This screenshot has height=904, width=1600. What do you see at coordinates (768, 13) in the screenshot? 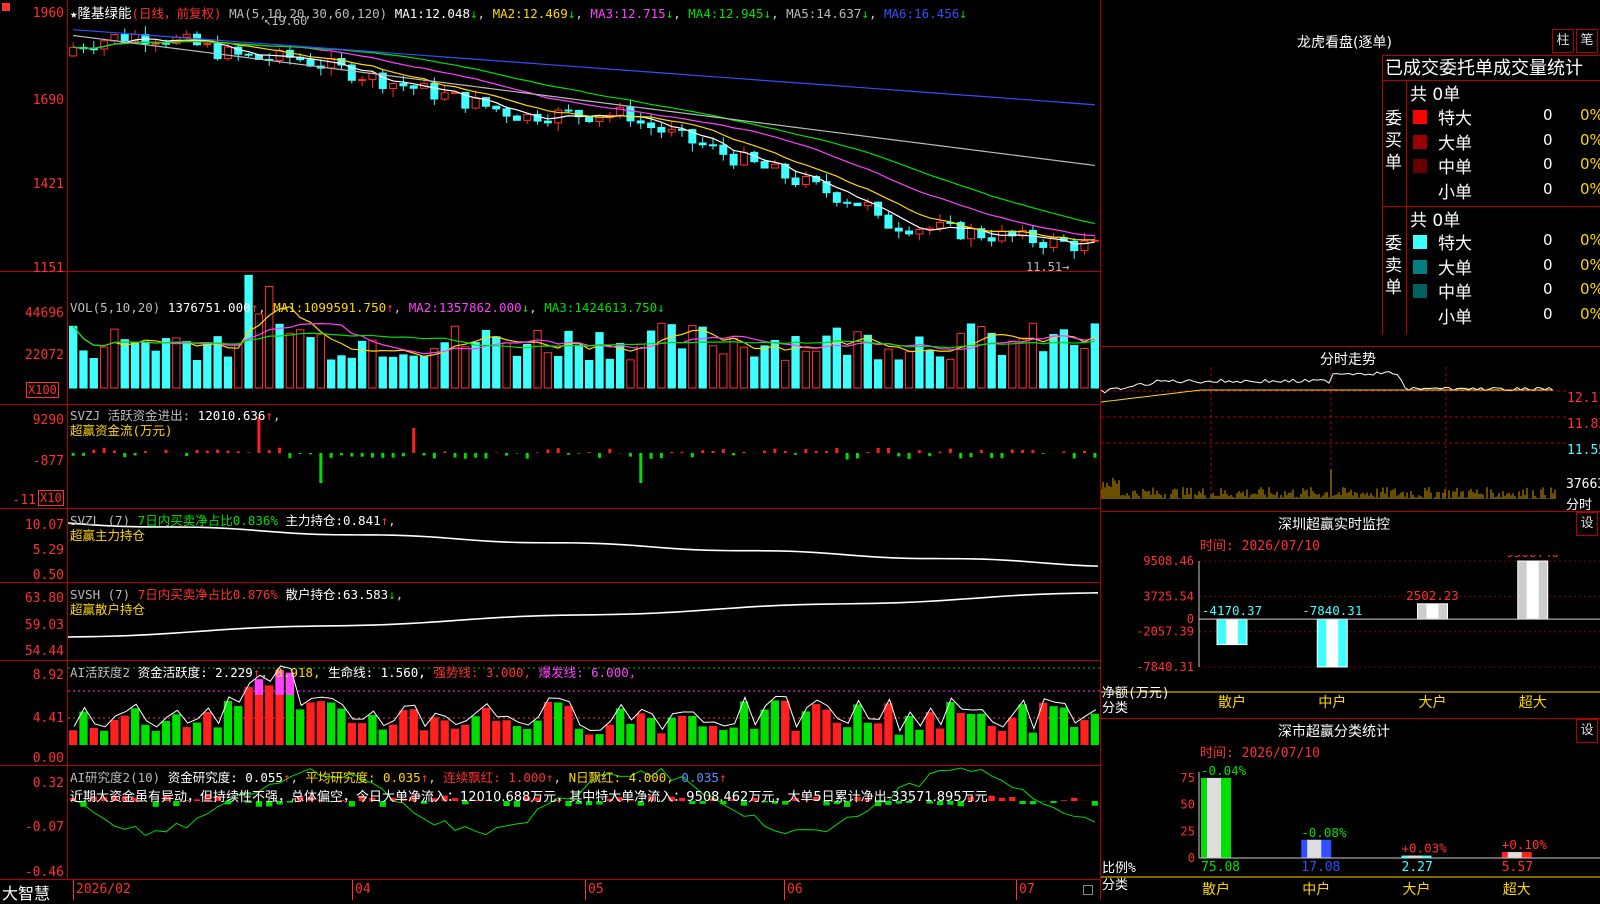
I see `ma4-arrow: ↓` at bounding box center [768, 13].